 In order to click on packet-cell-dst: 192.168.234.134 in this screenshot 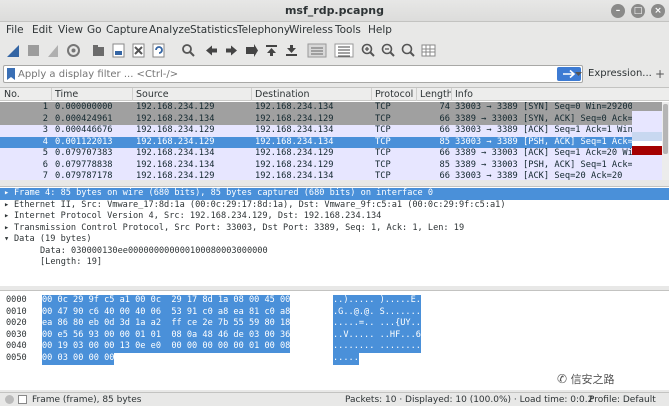, I will do `click(294, 175)`.